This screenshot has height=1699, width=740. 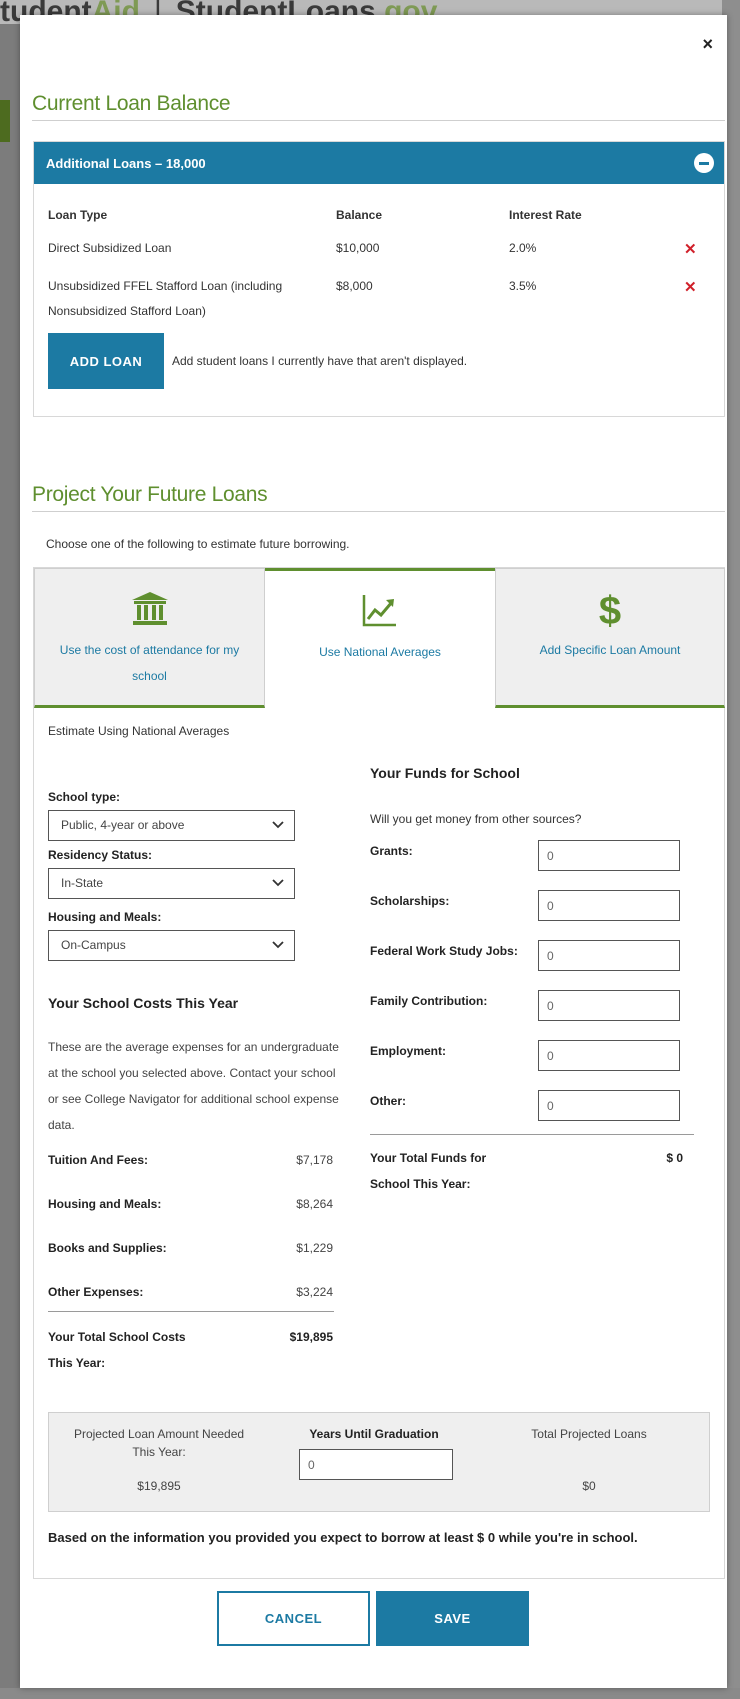 I want to click on tab-label: Use the cost of attendance for my, so click(x=149, y=650).